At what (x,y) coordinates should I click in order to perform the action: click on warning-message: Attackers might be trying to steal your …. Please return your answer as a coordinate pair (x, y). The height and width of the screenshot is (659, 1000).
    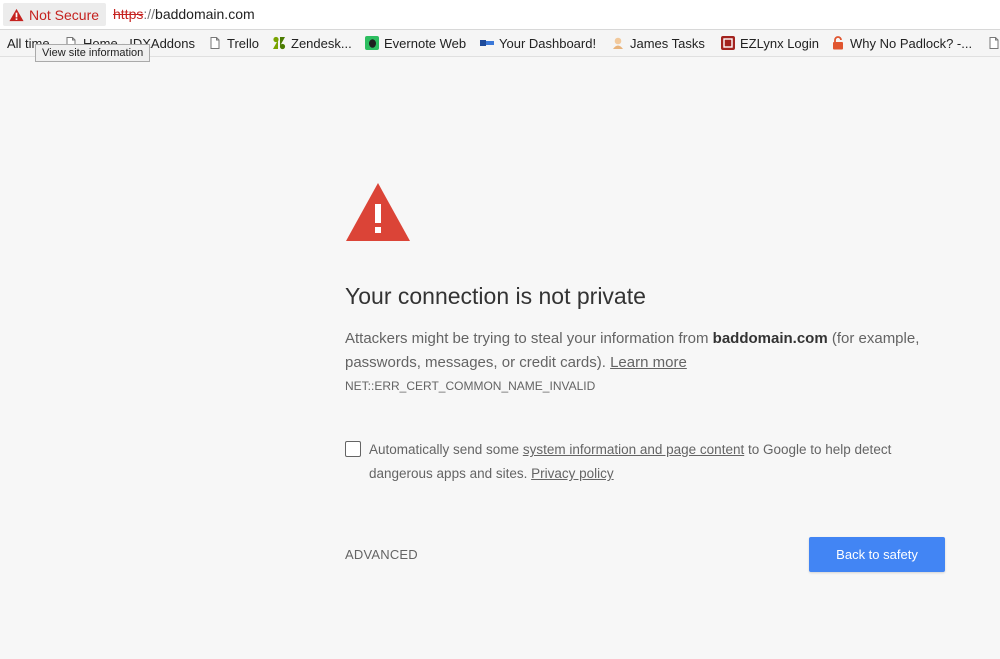
    Looking at the image, I should click on (635, 351).